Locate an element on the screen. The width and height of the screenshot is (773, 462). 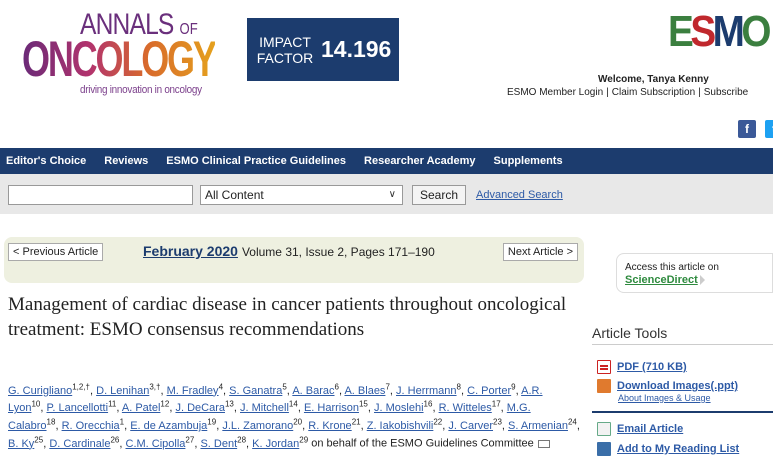
author-affiliation: 8 is located at coordinates (458, 386).